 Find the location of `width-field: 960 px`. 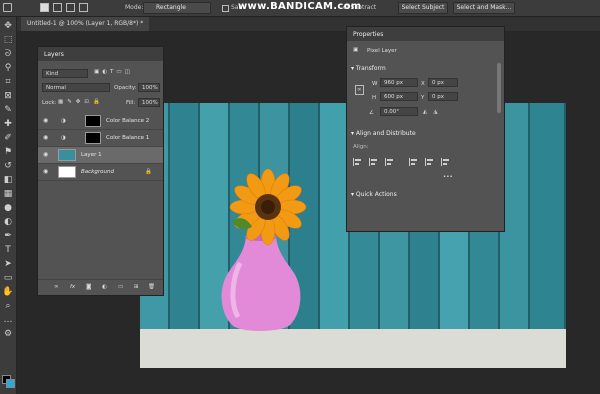

width-field: 960 px is located at coordinates (399, 82).